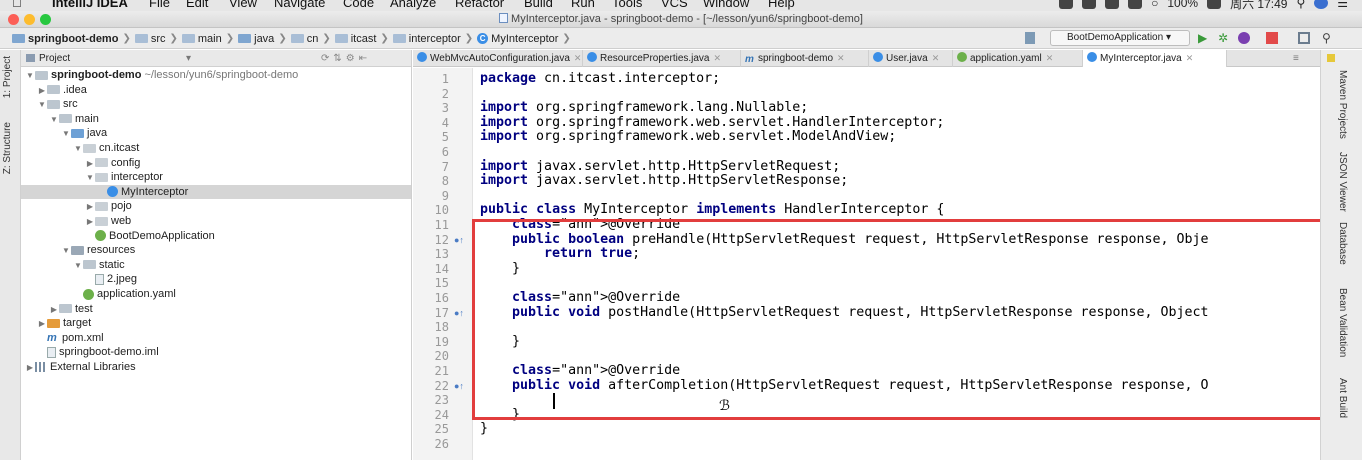 This screenshot has height=460, width=1362. I want to click on breadcrumb-src: src, so click(158, 39).